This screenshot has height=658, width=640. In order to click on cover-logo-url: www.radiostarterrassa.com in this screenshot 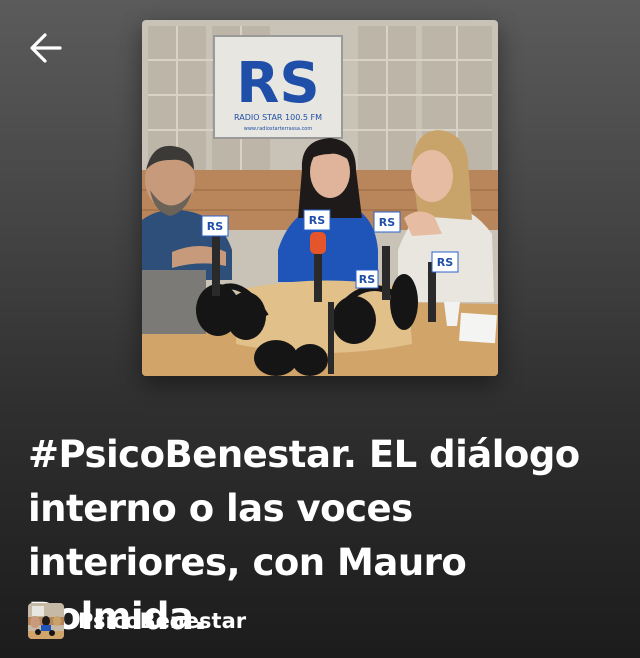, I will do `click(278, 129)`.